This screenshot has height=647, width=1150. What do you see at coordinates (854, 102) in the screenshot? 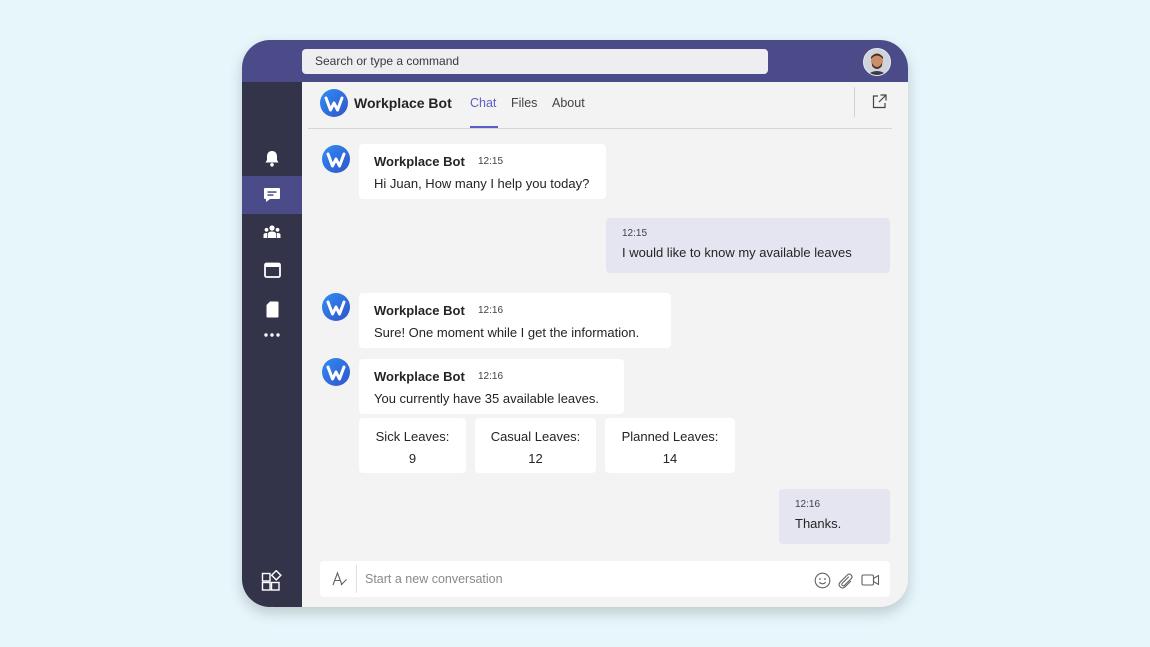
I see `header-divider` at bounding box center [854, 102].